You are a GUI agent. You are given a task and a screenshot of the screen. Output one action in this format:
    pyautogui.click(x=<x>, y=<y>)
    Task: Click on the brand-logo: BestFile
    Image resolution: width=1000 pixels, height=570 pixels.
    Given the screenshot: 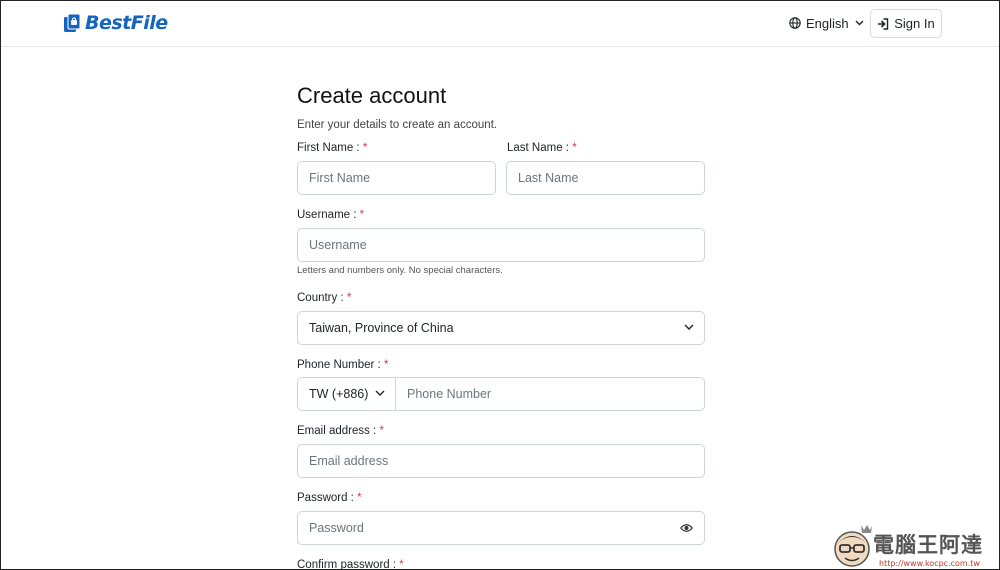 What is the action you would take?
    pyautogui.click(x=115, y=23)
    